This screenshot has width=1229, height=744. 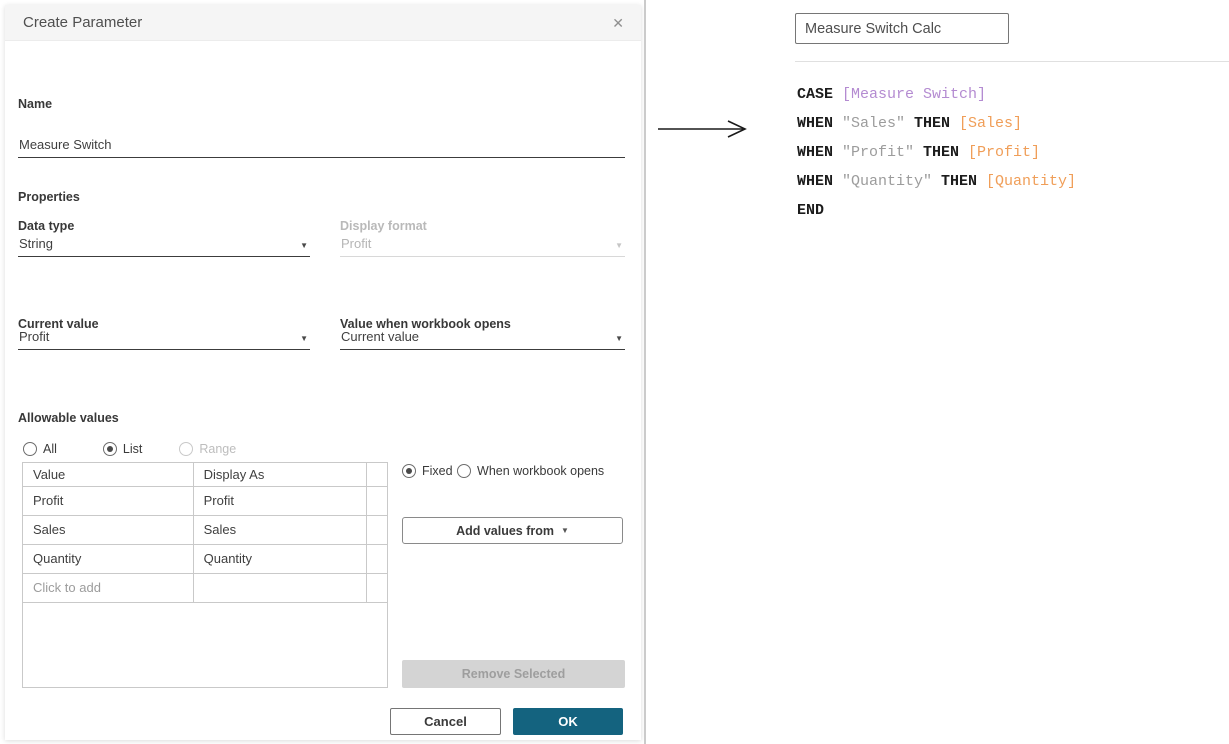 What do you see at coordinates (280, 588) in the screenshot?
I see `display-as-cell` at bounding box center [280, 588].